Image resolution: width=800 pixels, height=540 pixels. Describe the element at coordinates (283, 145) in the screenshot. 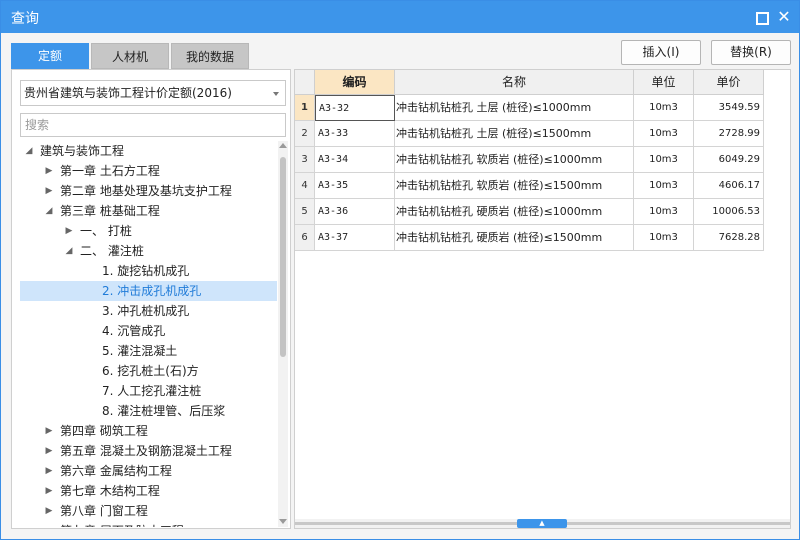

I see `scroll-up-icon` at that location.